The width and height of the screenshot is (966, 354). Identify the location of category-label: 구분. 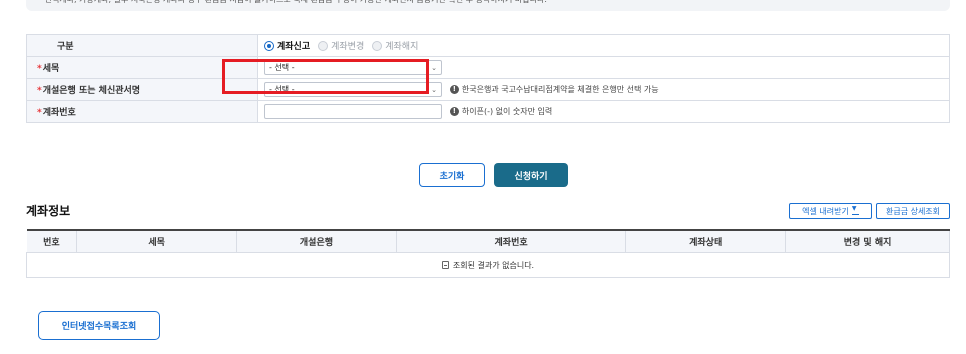
(142, 45).